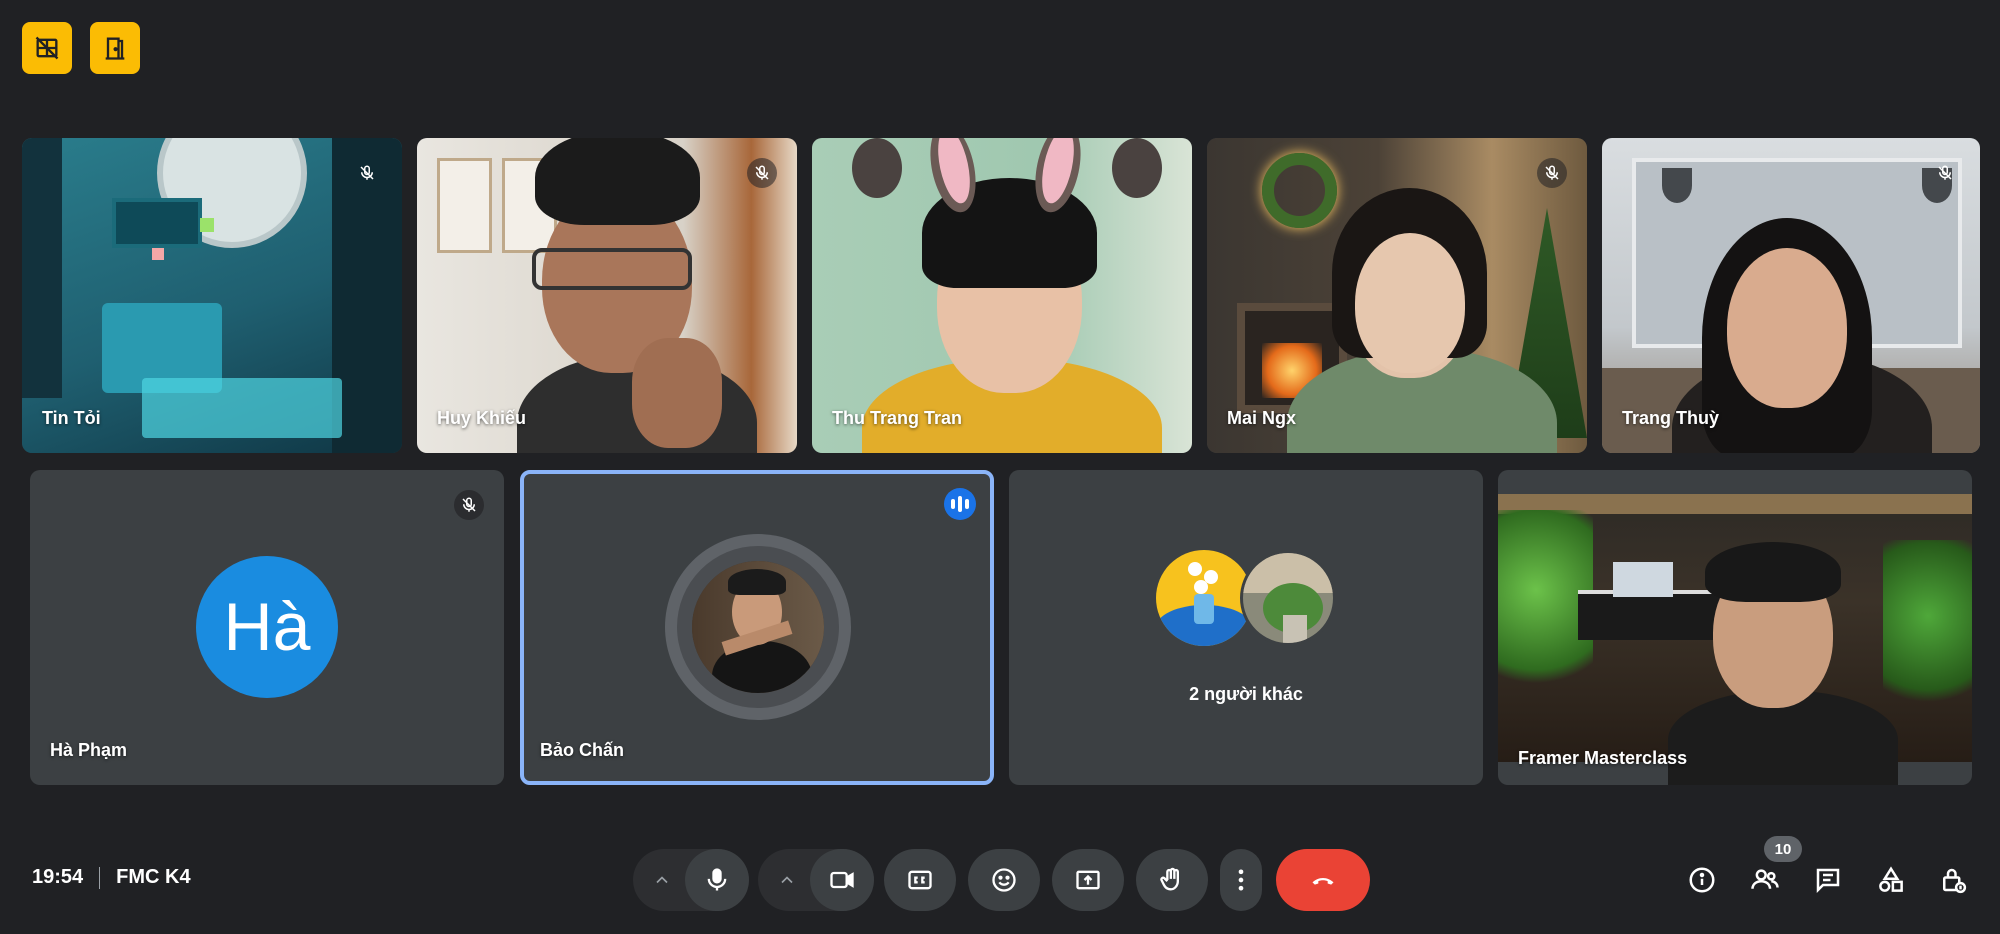  I want to click on chat-icon, so click(1828, 881).